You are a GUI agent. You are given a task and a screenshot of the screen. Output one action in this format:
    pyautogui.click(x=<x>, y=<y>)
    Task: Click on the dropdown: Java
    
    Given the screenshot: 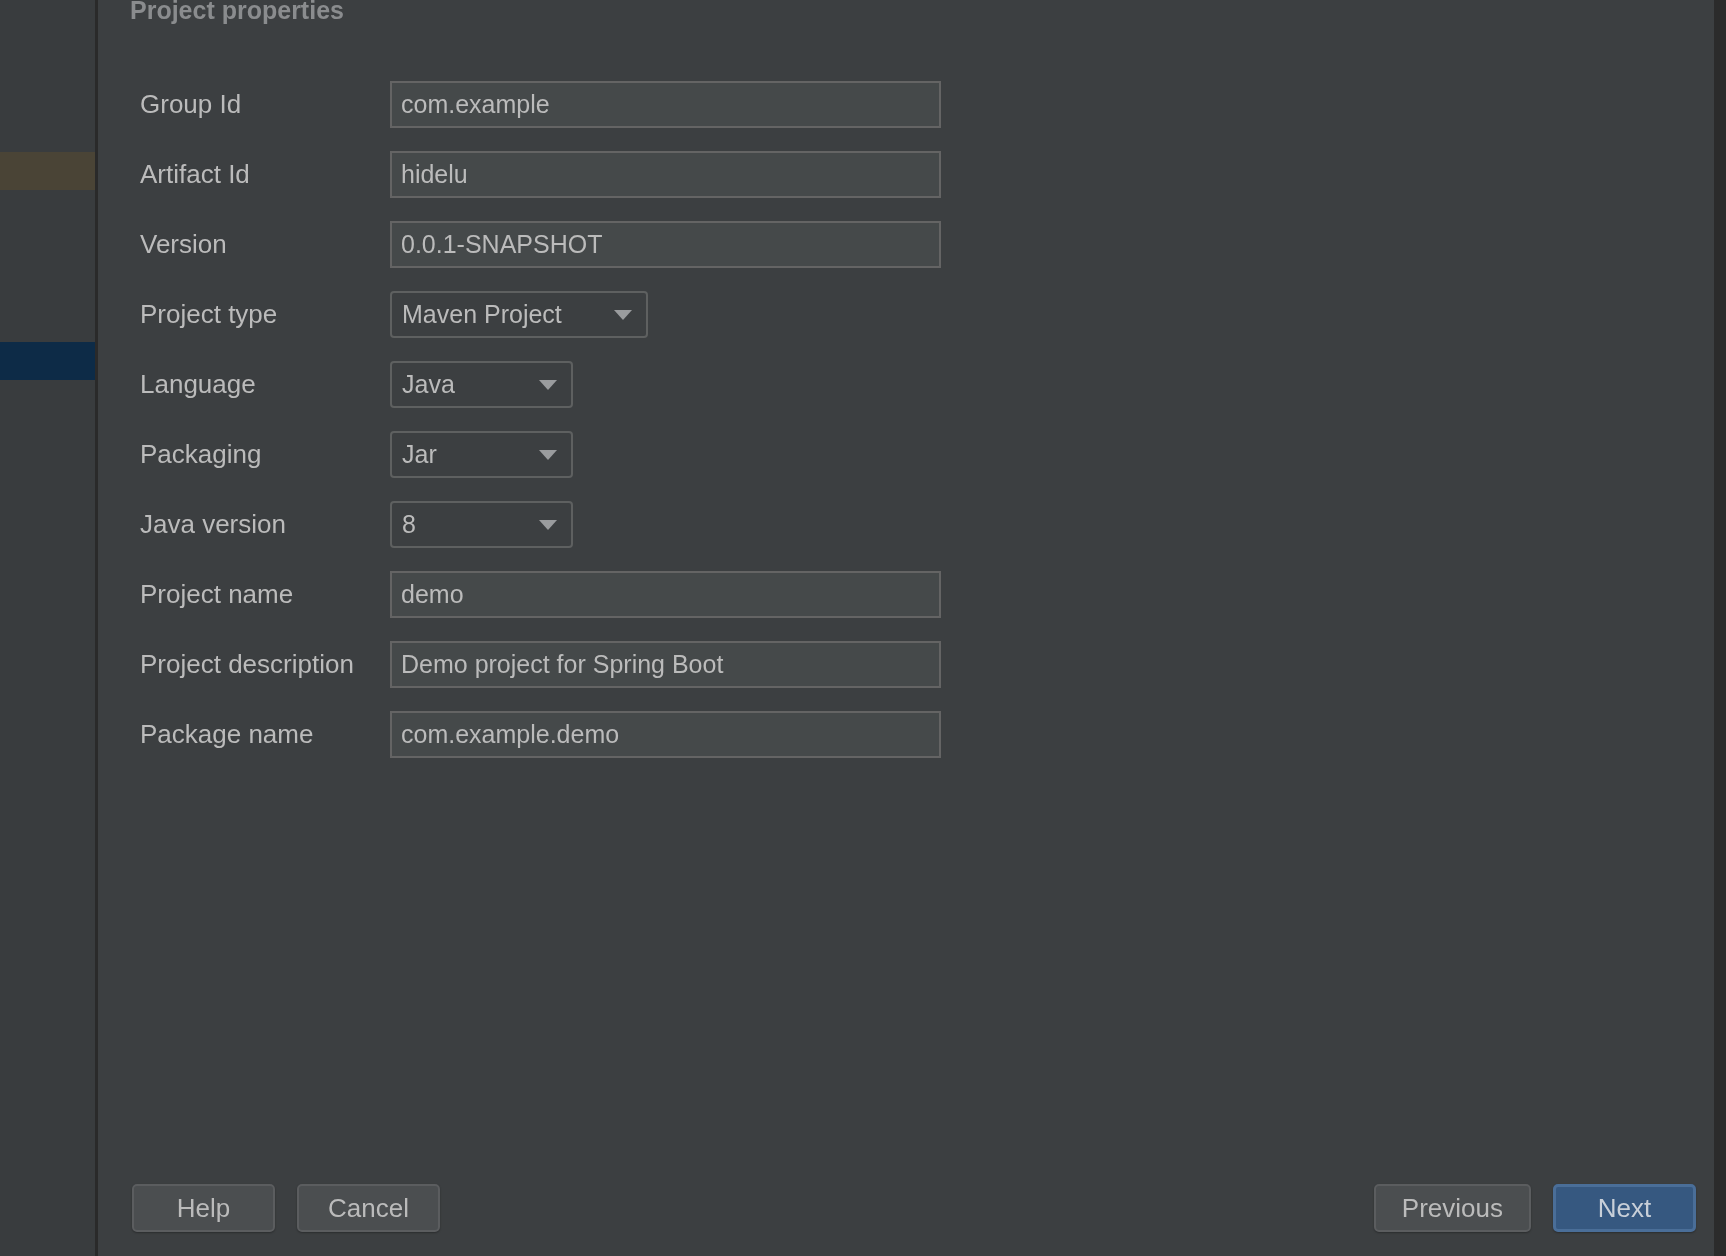 What is the action you would take?
    pyautogui.click(x=481, y=384)
    